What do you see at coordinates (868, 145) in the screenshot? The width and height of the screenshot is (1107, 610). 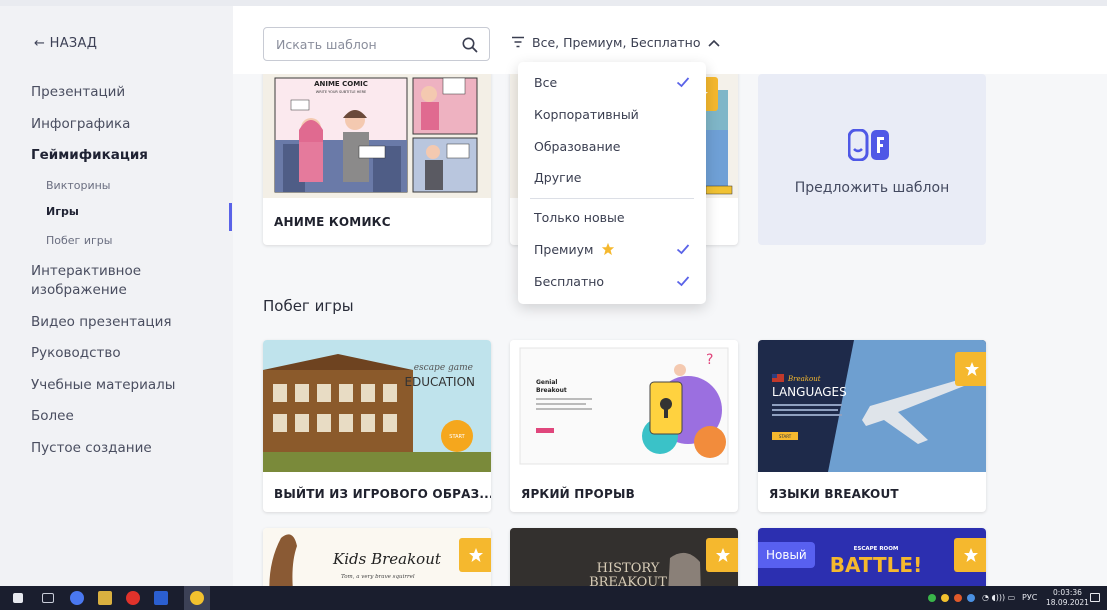 I see `suggest-template-icon` at bounding box center [868, 145].